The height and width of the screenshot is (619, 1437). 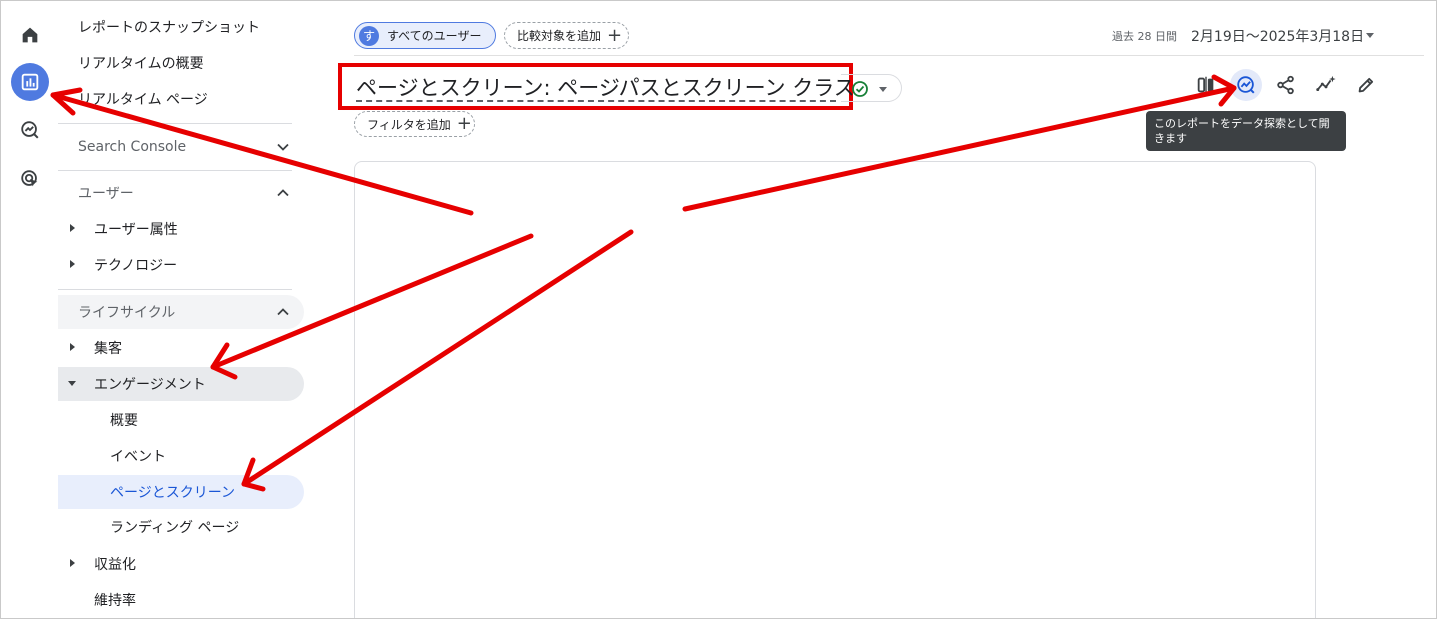 What do you see at coordinates (871, 88) in the screenshot?
I see `report-status-dropdown` at bounding box center [871, 88].